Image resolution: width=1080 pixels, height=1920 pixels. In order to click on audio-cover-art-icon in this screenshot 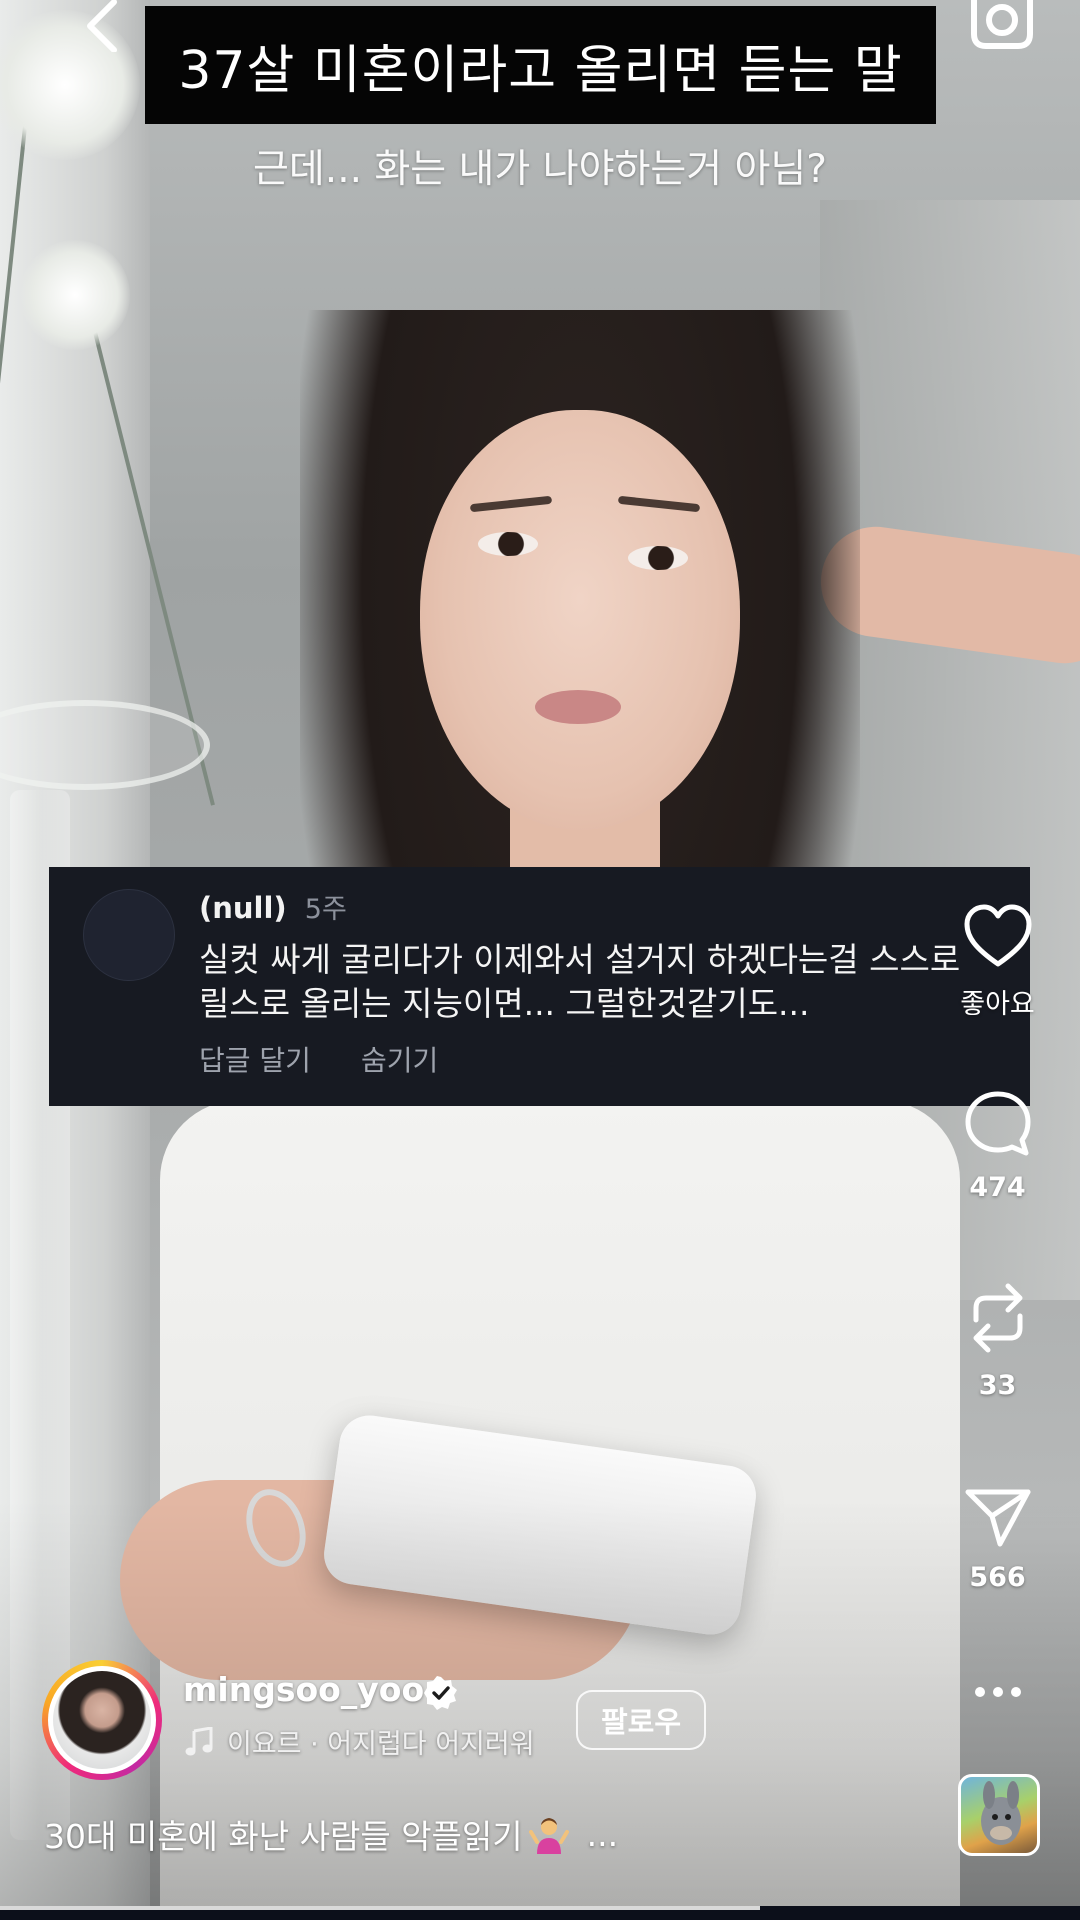, I will do `click(1001, 1813)`.